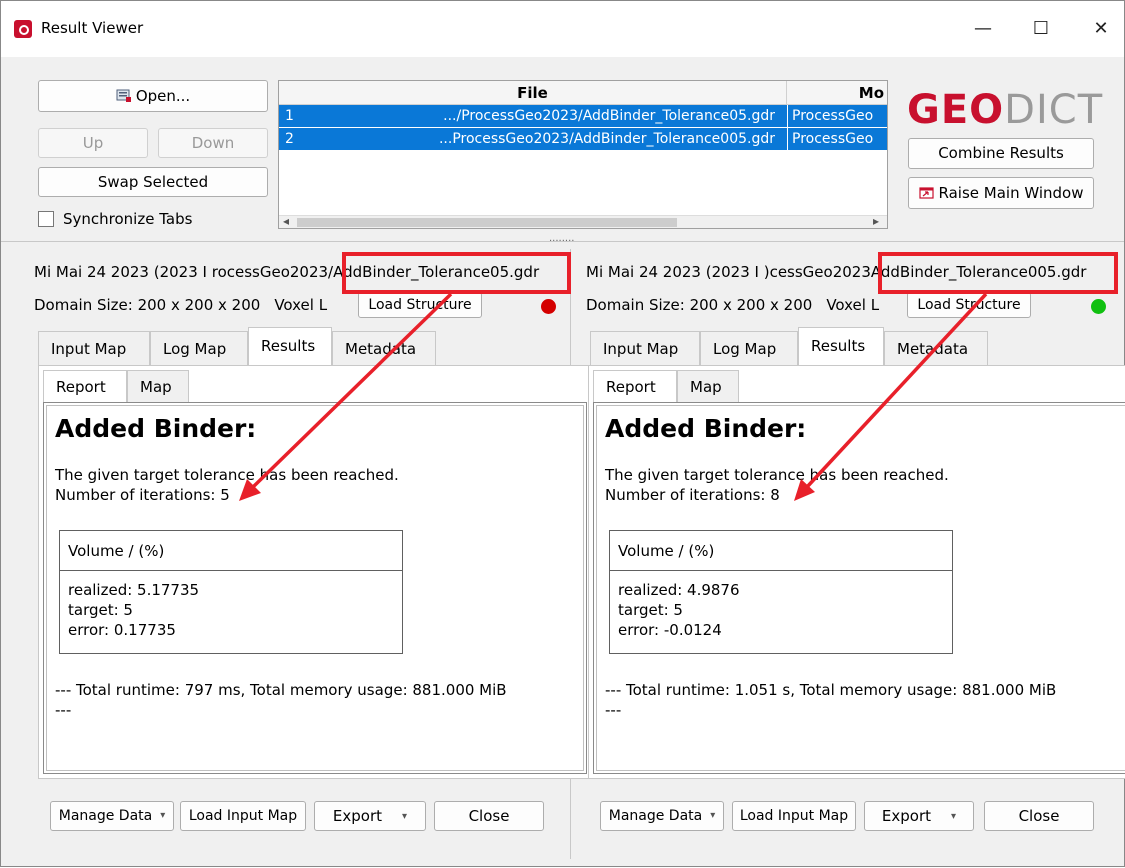 The image size is (1125, 868). Describe the element at coordinates (926, 193) in the screenshot. I see `raise-window-icon` at that location.